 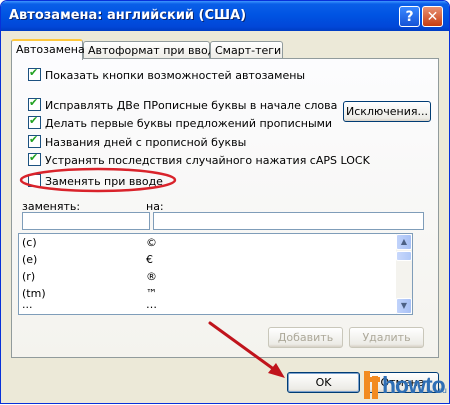 I want to click on highlight-ellipse, so click(x=98, y=180).